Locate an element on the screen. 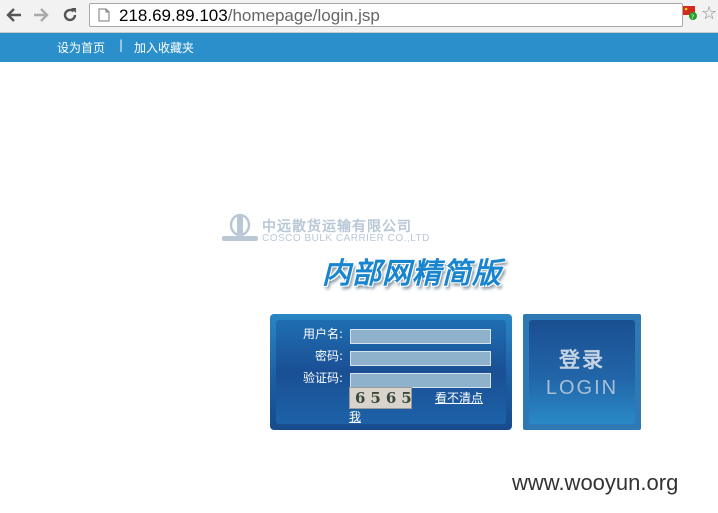 This screenshot has width=718, height=513. address-bar: 218.69.89.103/homepage/login.jsp is located at coordinates (386, 15).